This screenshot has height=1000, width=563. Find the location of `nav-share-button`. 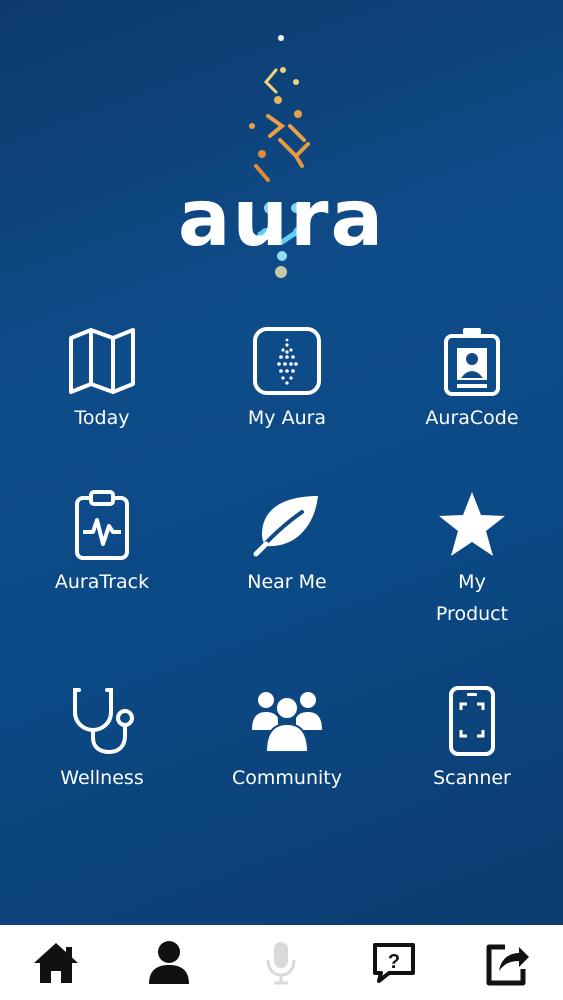

nav-share-button is located at coordinates (506, 962).